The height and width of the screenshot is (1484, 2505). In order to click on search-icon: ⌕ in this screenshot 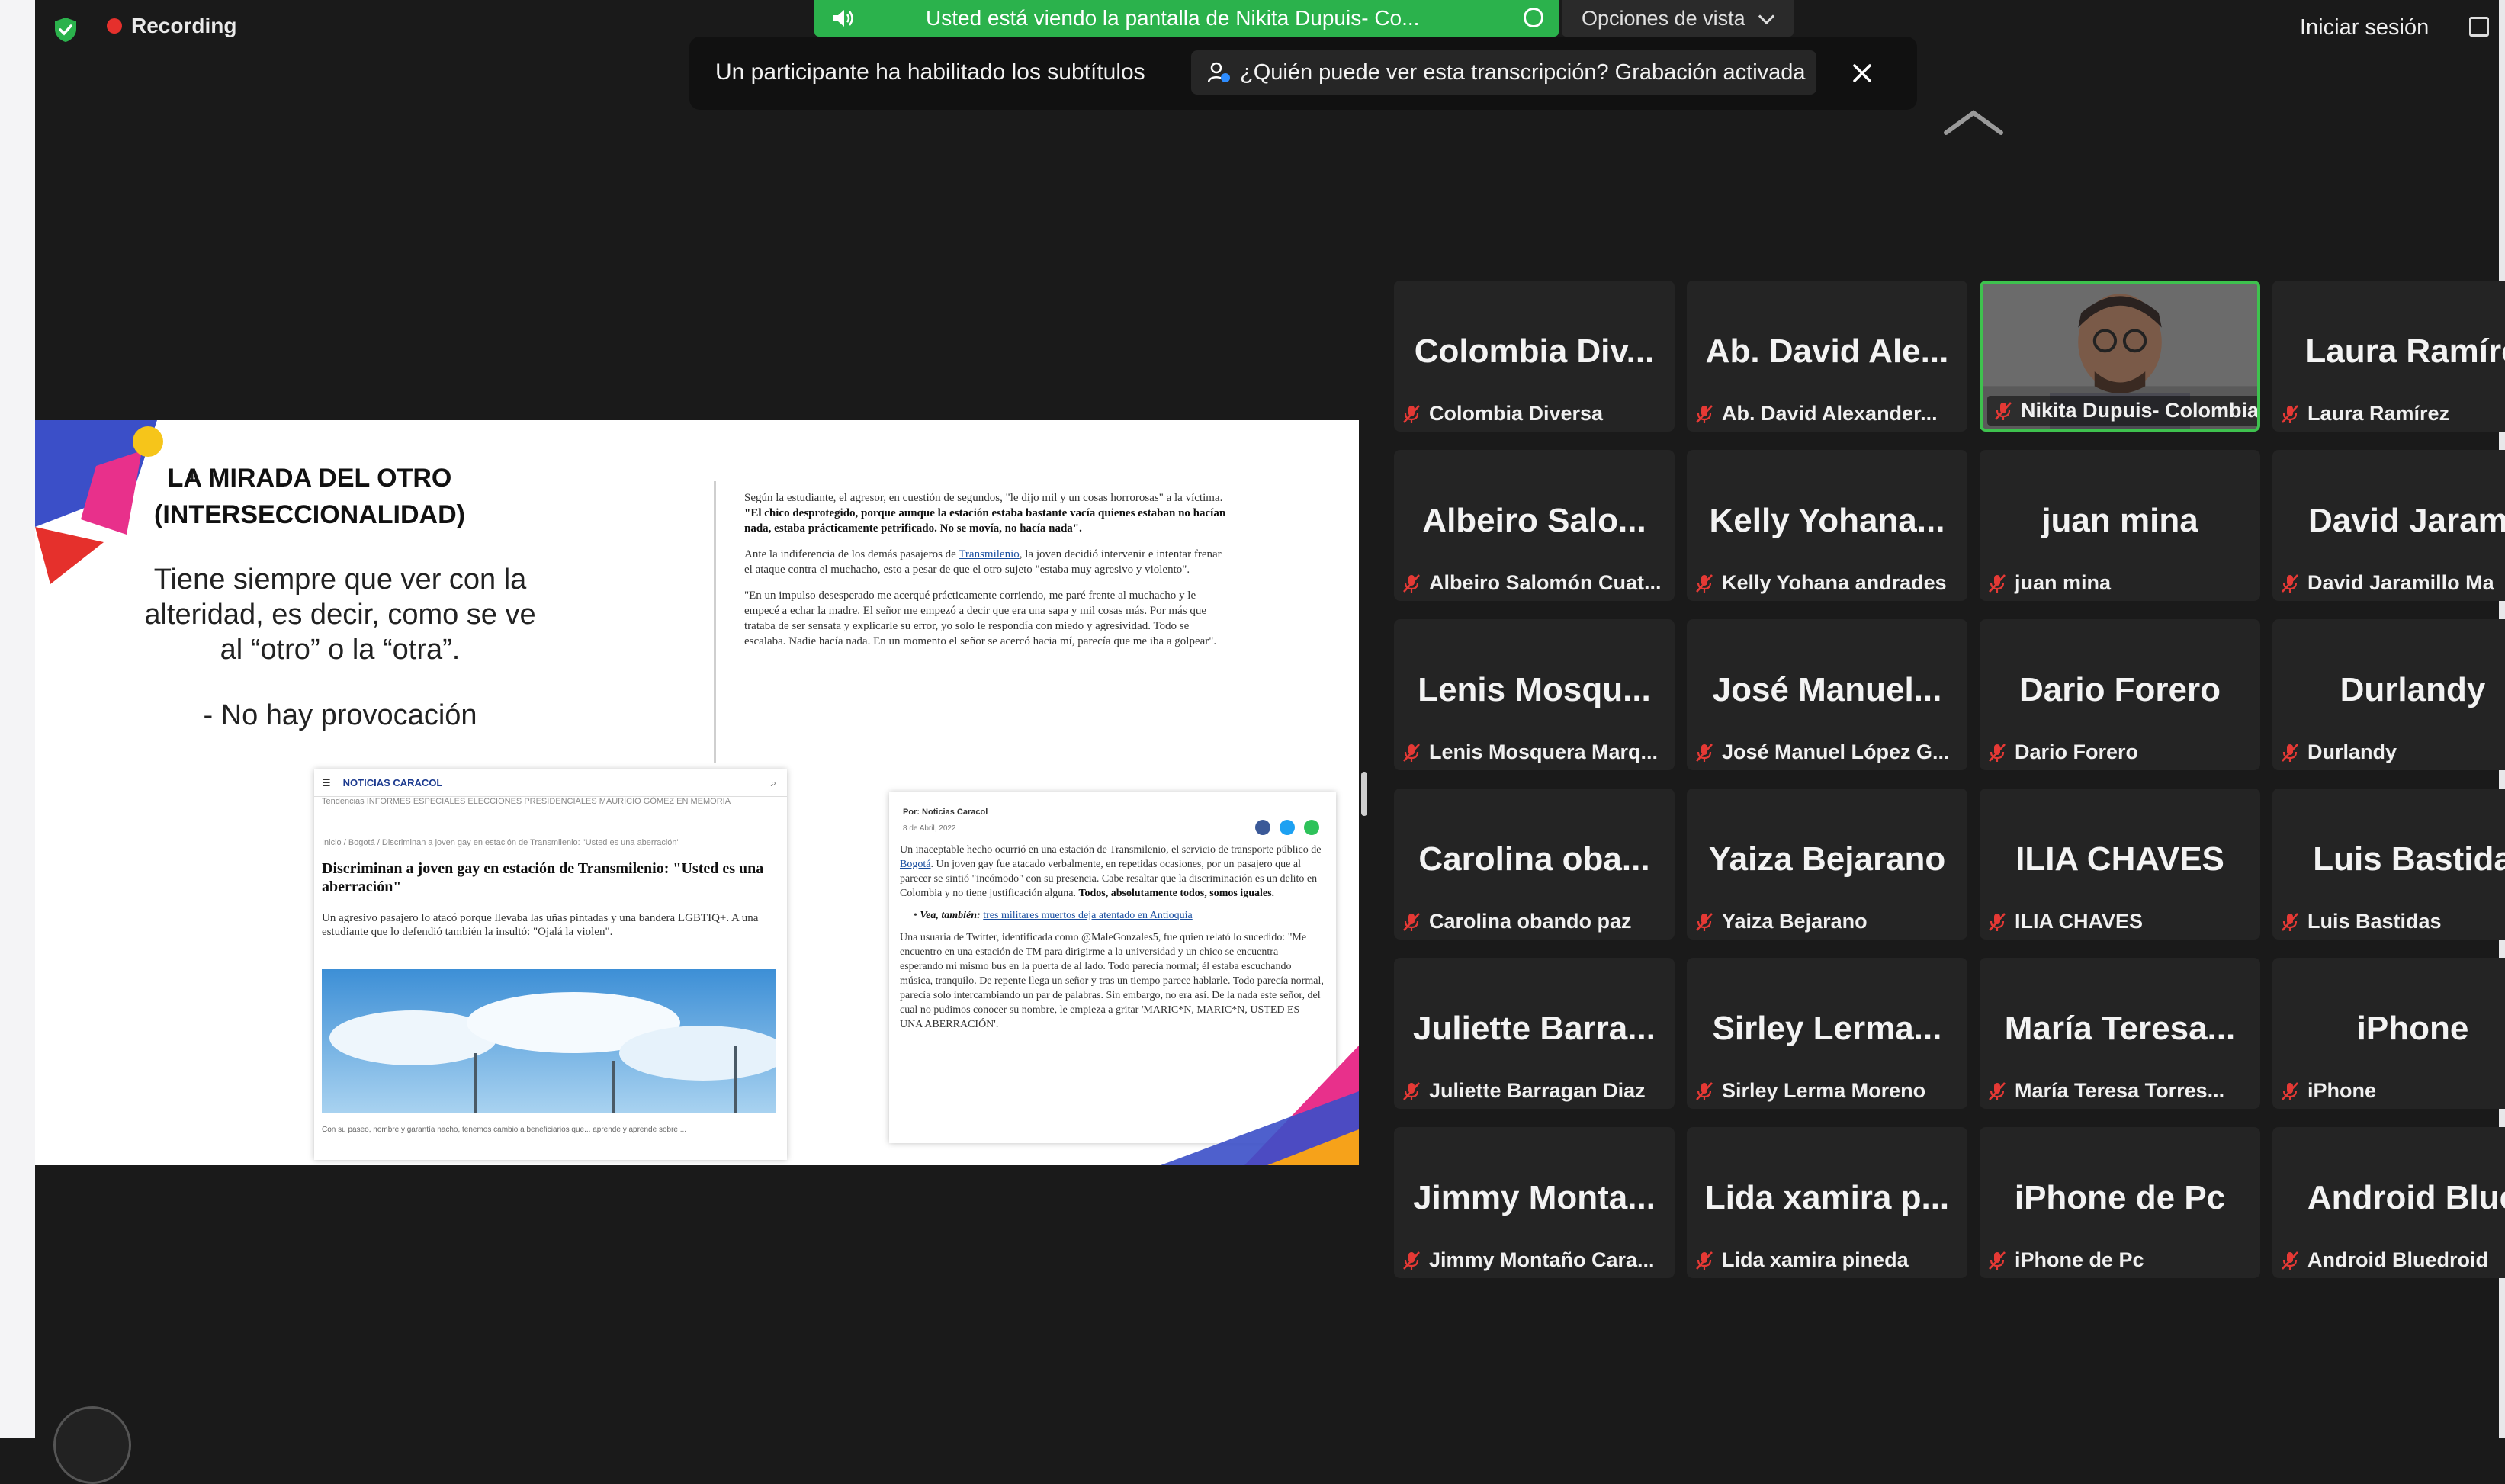, I will do `click(773, 783)`.